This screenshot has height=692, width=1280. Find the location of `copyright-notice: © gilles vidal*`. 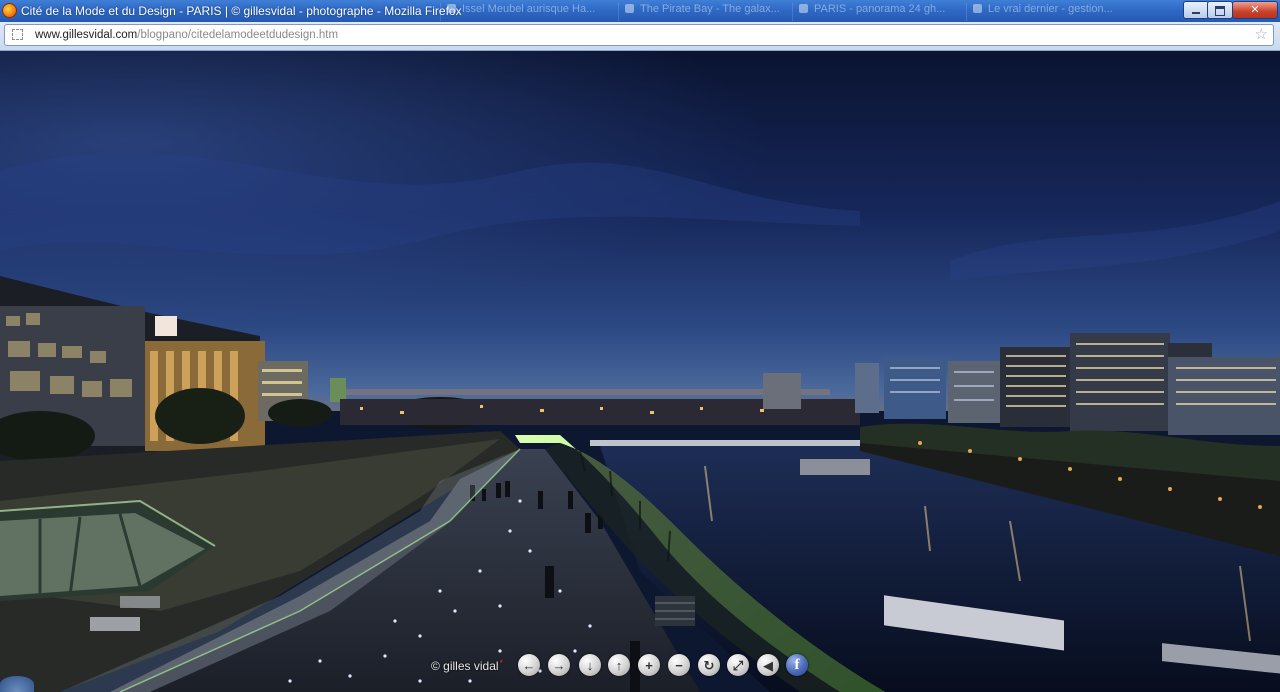

copyright-notice: © gilles vidal* is located at coordinates (467, 665).